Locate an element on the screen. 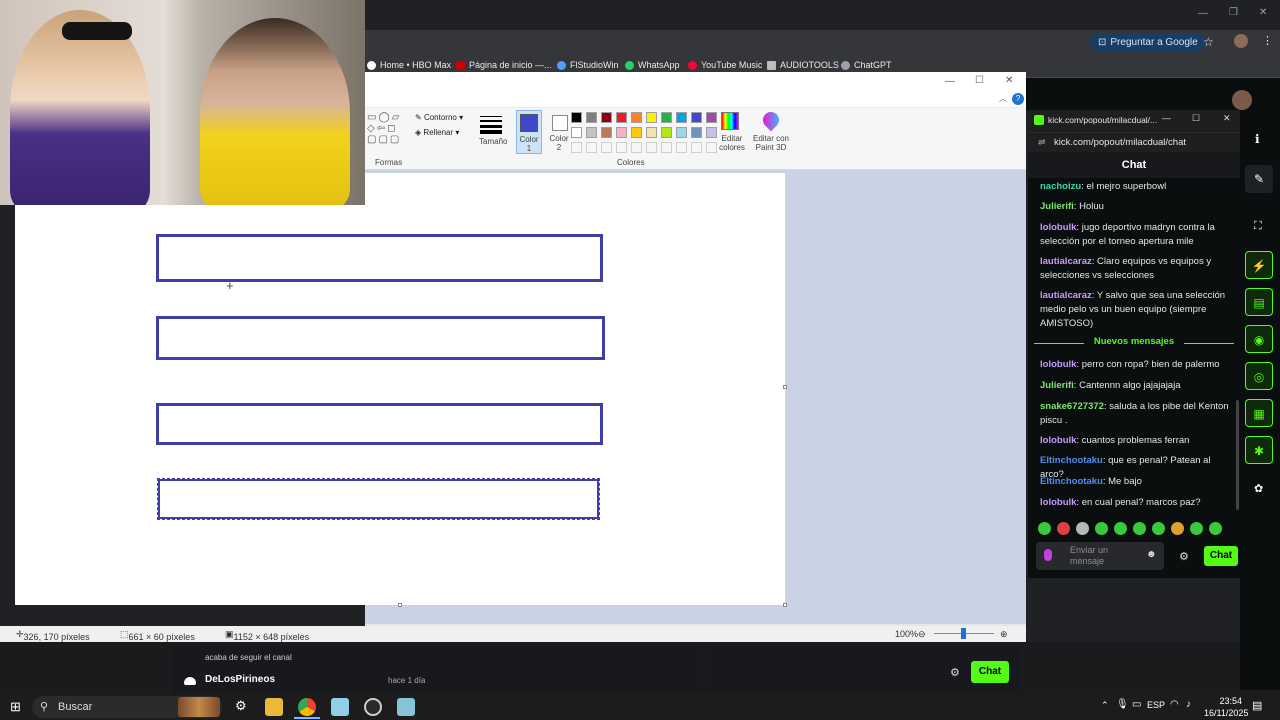  profile-avatar is located at coordinates (1241, 41).